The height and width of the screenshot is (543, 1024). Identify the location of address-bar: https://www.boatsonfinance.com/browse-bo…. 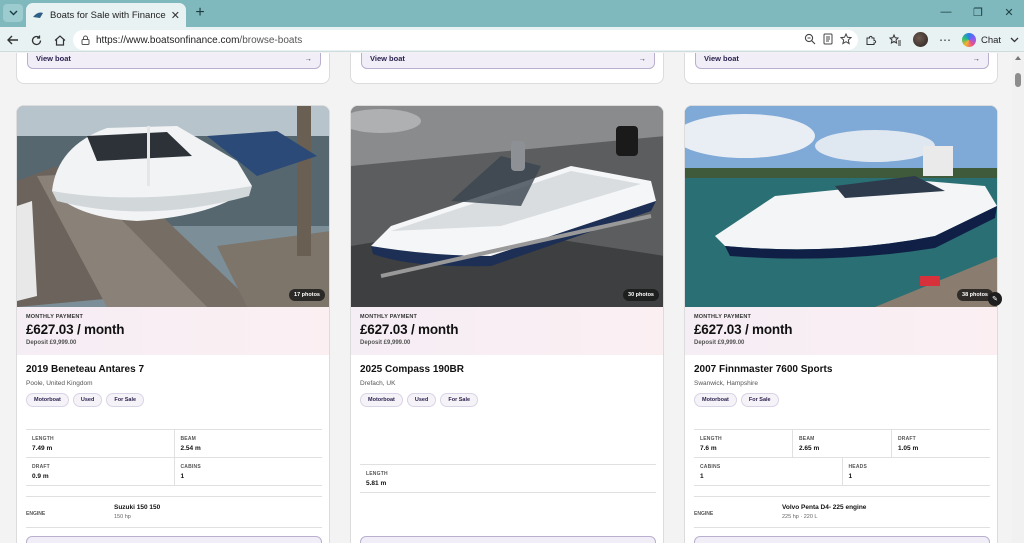
(465, 40).